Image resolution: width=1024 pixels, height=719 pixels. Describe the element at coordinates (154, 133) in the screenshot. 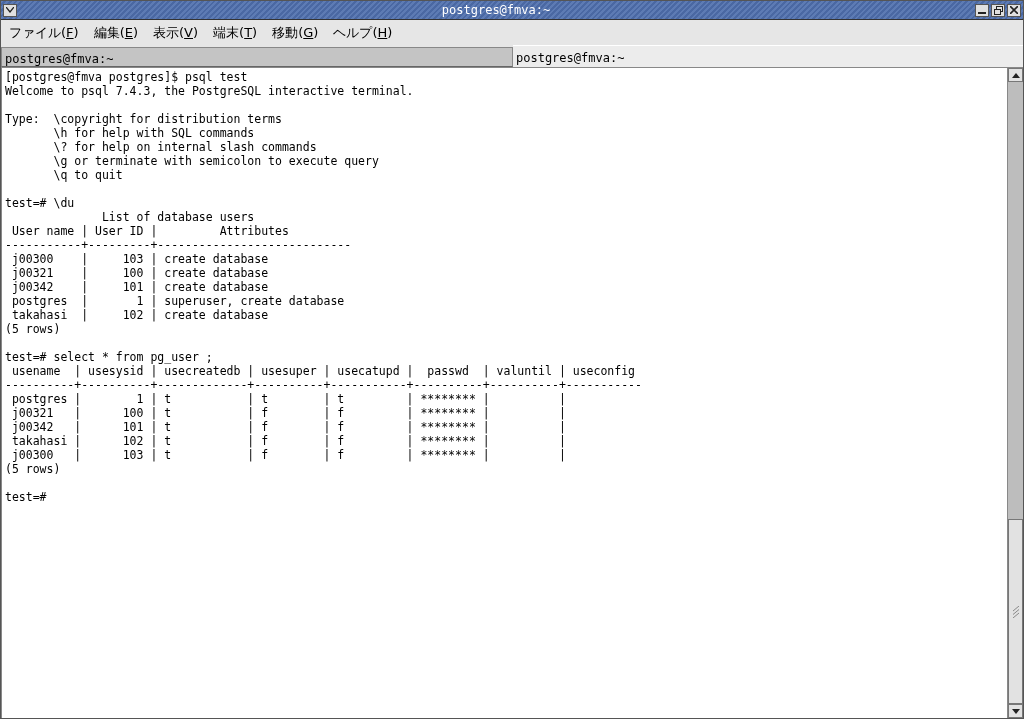

I see `terminal-line: \h for help with SQL commands` at that location.